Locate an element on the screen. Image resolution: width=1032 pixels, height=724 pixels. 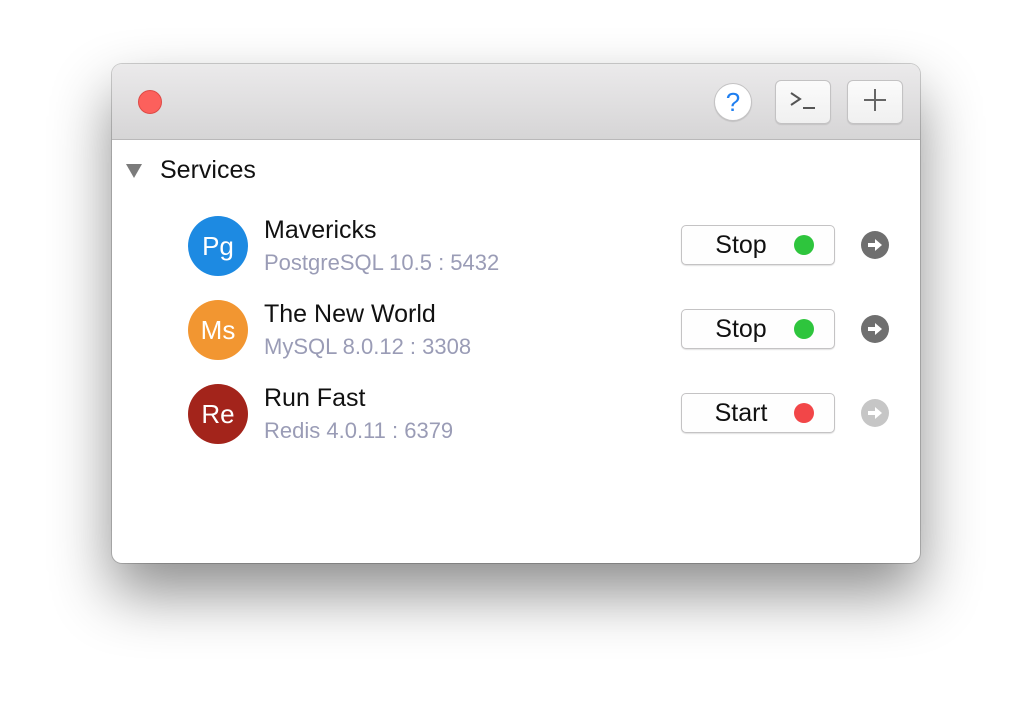
service-row: Re Run Fast Redis 4.0.11 : 6379 Start is located at coordinates (516, 420).